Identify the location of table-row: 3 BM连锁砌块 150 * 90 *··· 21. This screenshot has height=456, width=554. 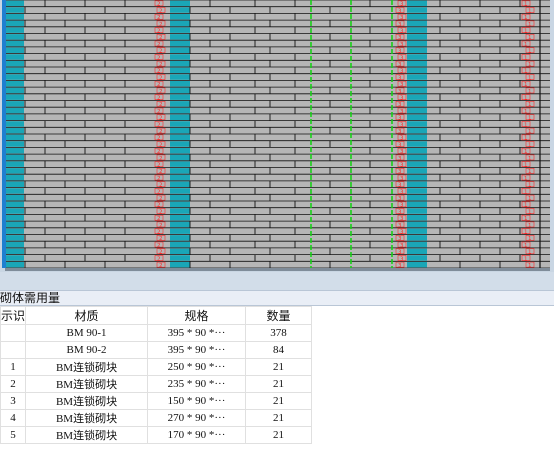
(156, 401).